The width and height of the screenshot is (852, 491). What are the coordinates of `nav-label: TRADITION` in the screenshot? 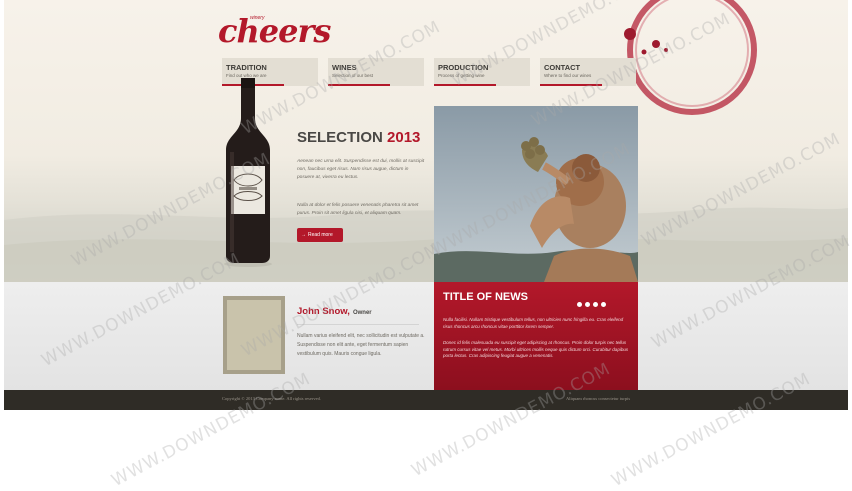 It's located at (246, 67).